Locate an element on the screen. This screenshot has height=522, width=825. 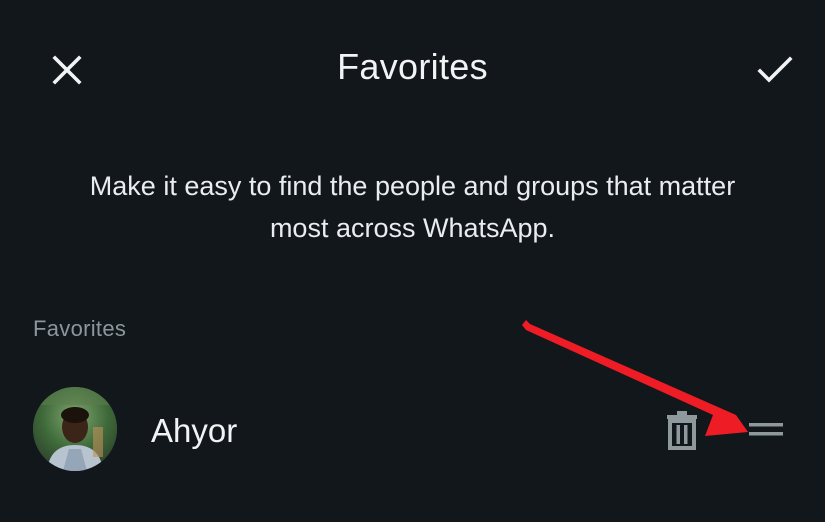
remove-favorite-button is located at coordinates (682, 430).